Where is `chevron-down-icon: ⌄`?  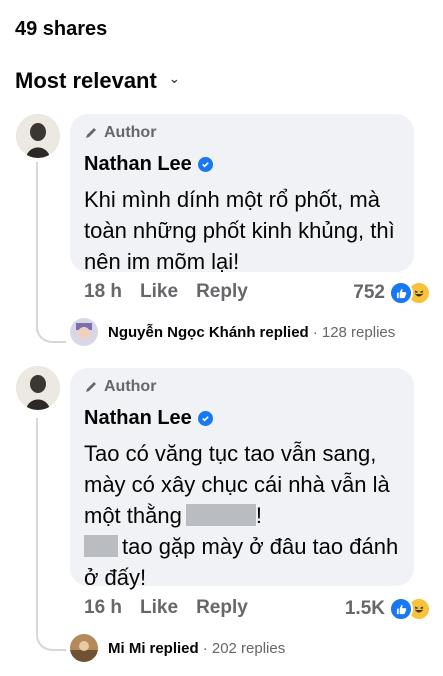
chevron-down-icon: ⌄ is located at coordinates (174, 78).